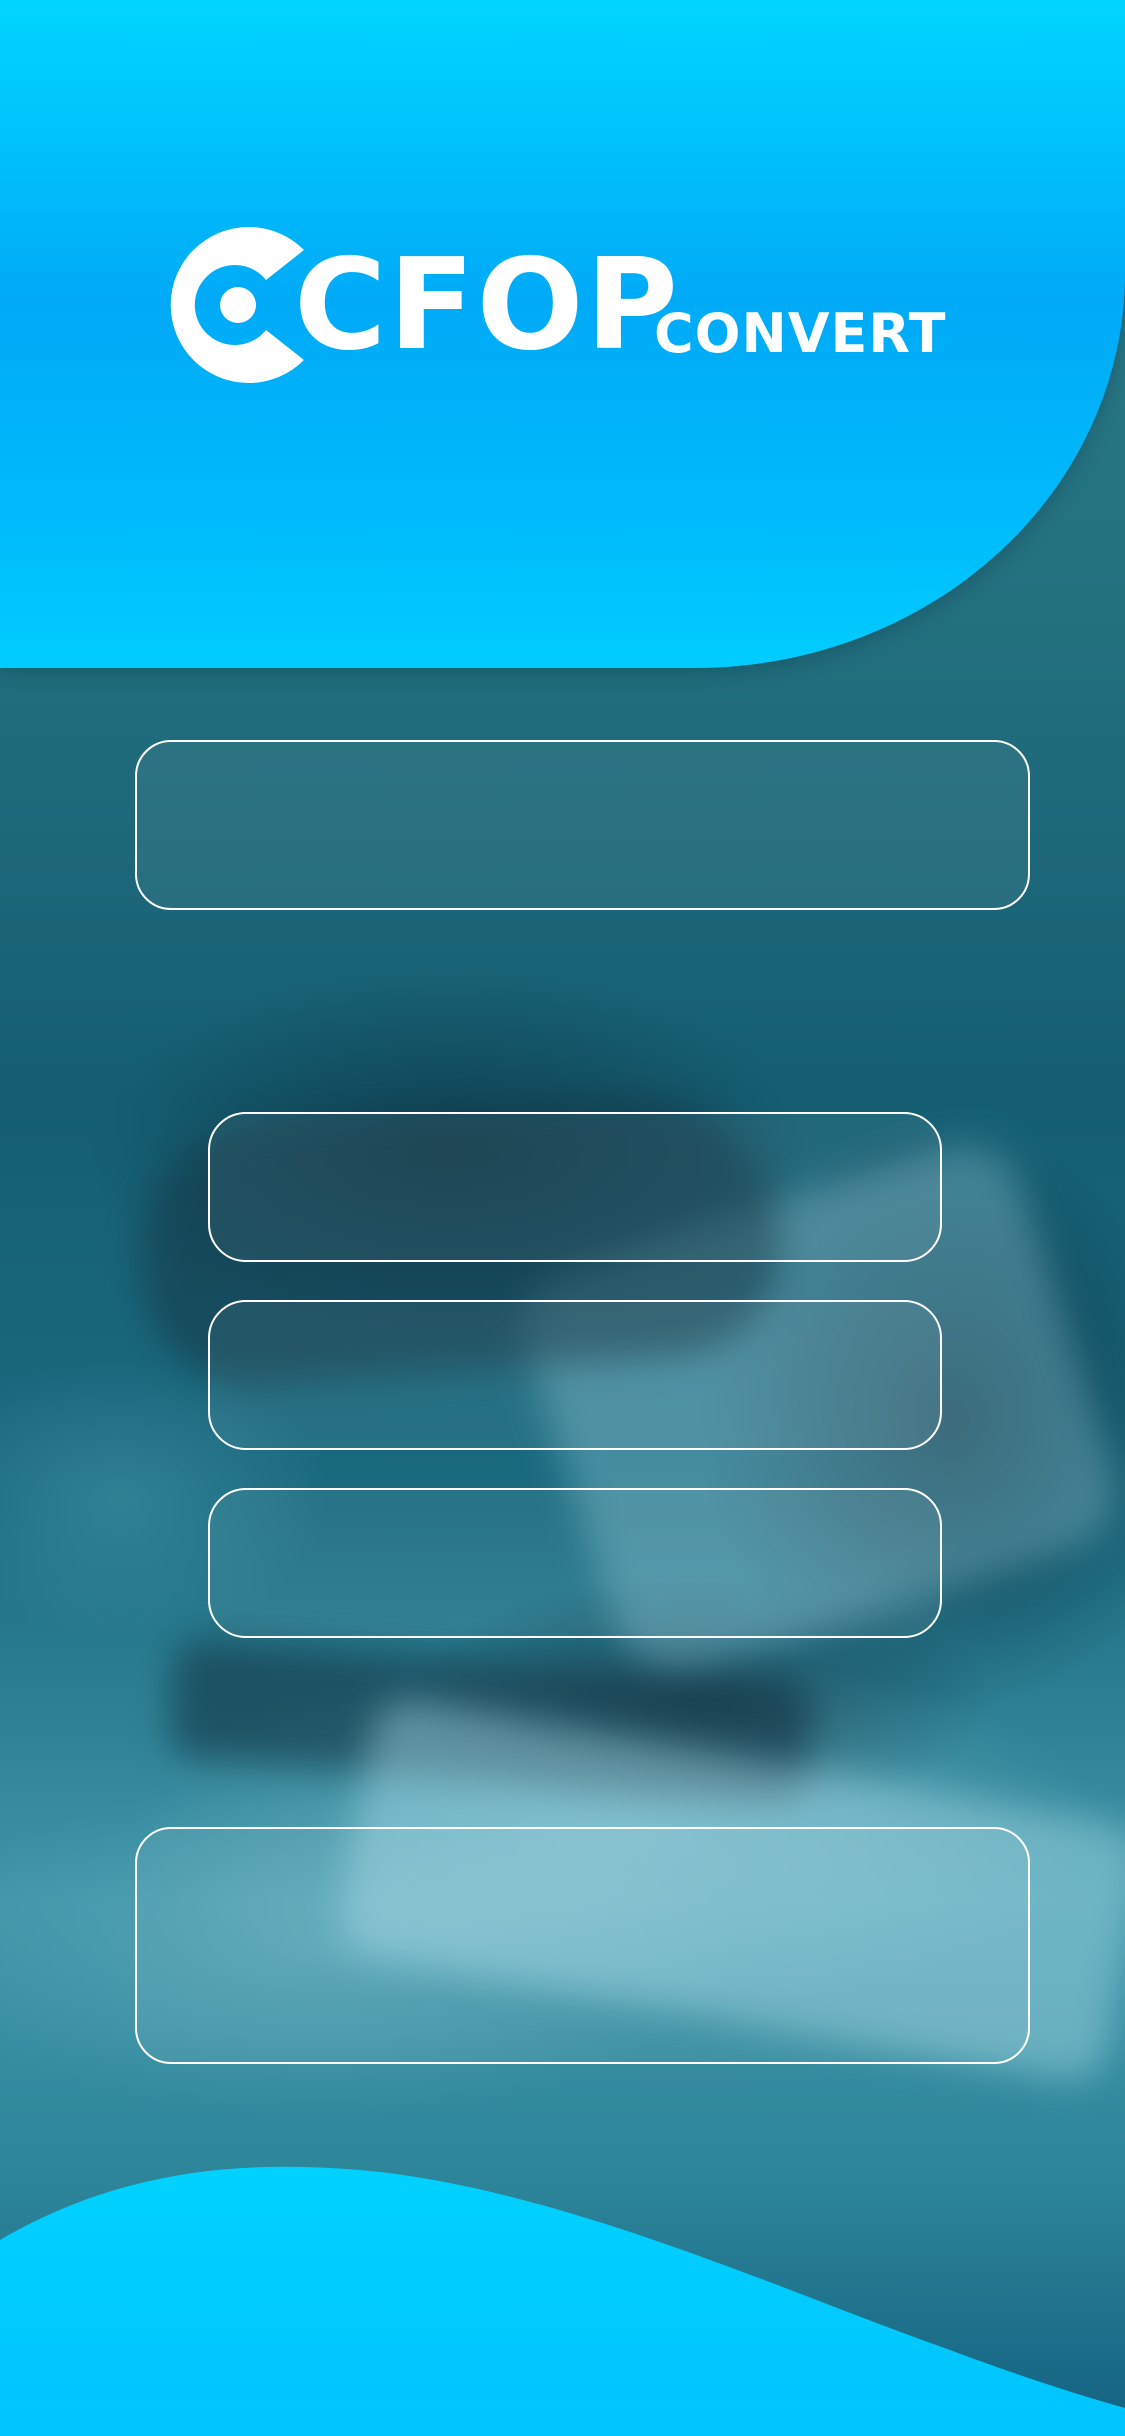  I want to click on app-logo: CFOP CONVERT, so click(546, 305).